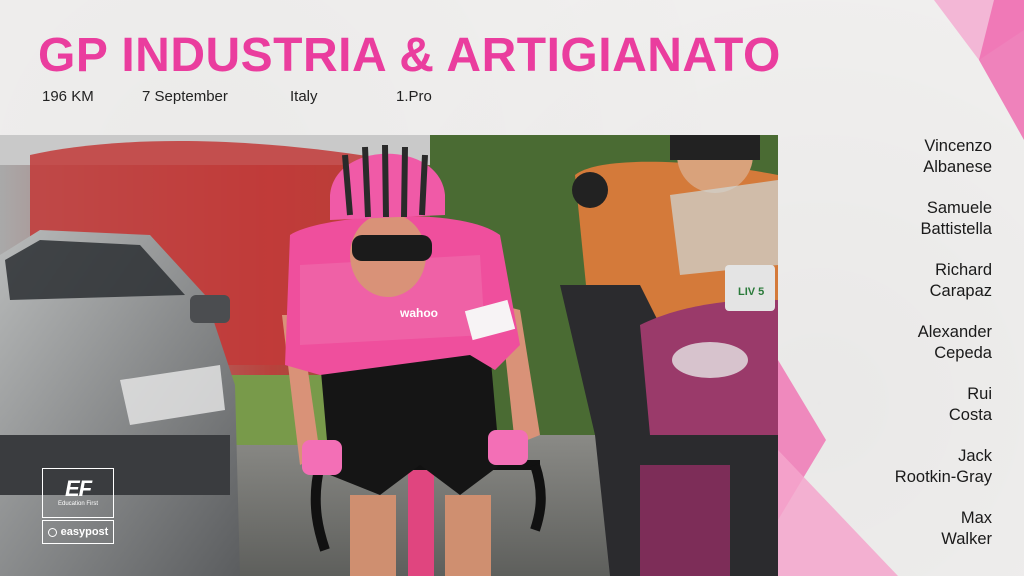 The image size is (1024, 576). I want to click on rider-entry: Samuele Battistella, so click(902, 229).